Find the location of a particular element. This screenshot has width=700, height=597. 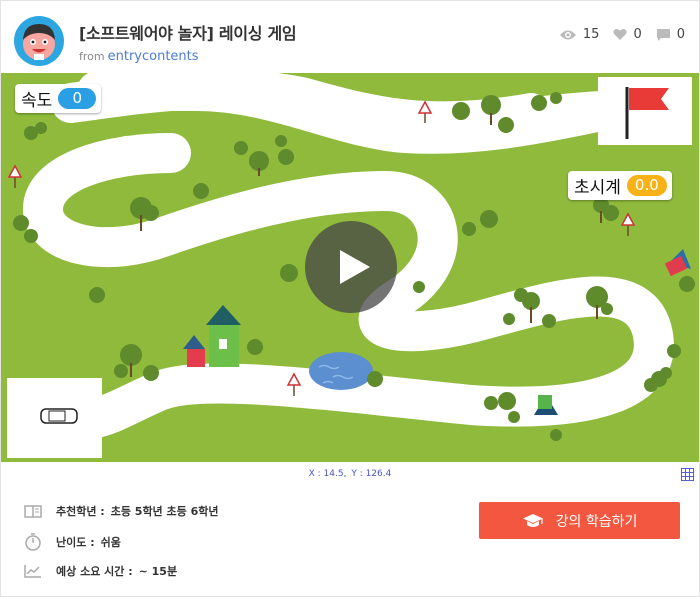

grade-label: 추천학년 : is located at coordinates (80, 511).